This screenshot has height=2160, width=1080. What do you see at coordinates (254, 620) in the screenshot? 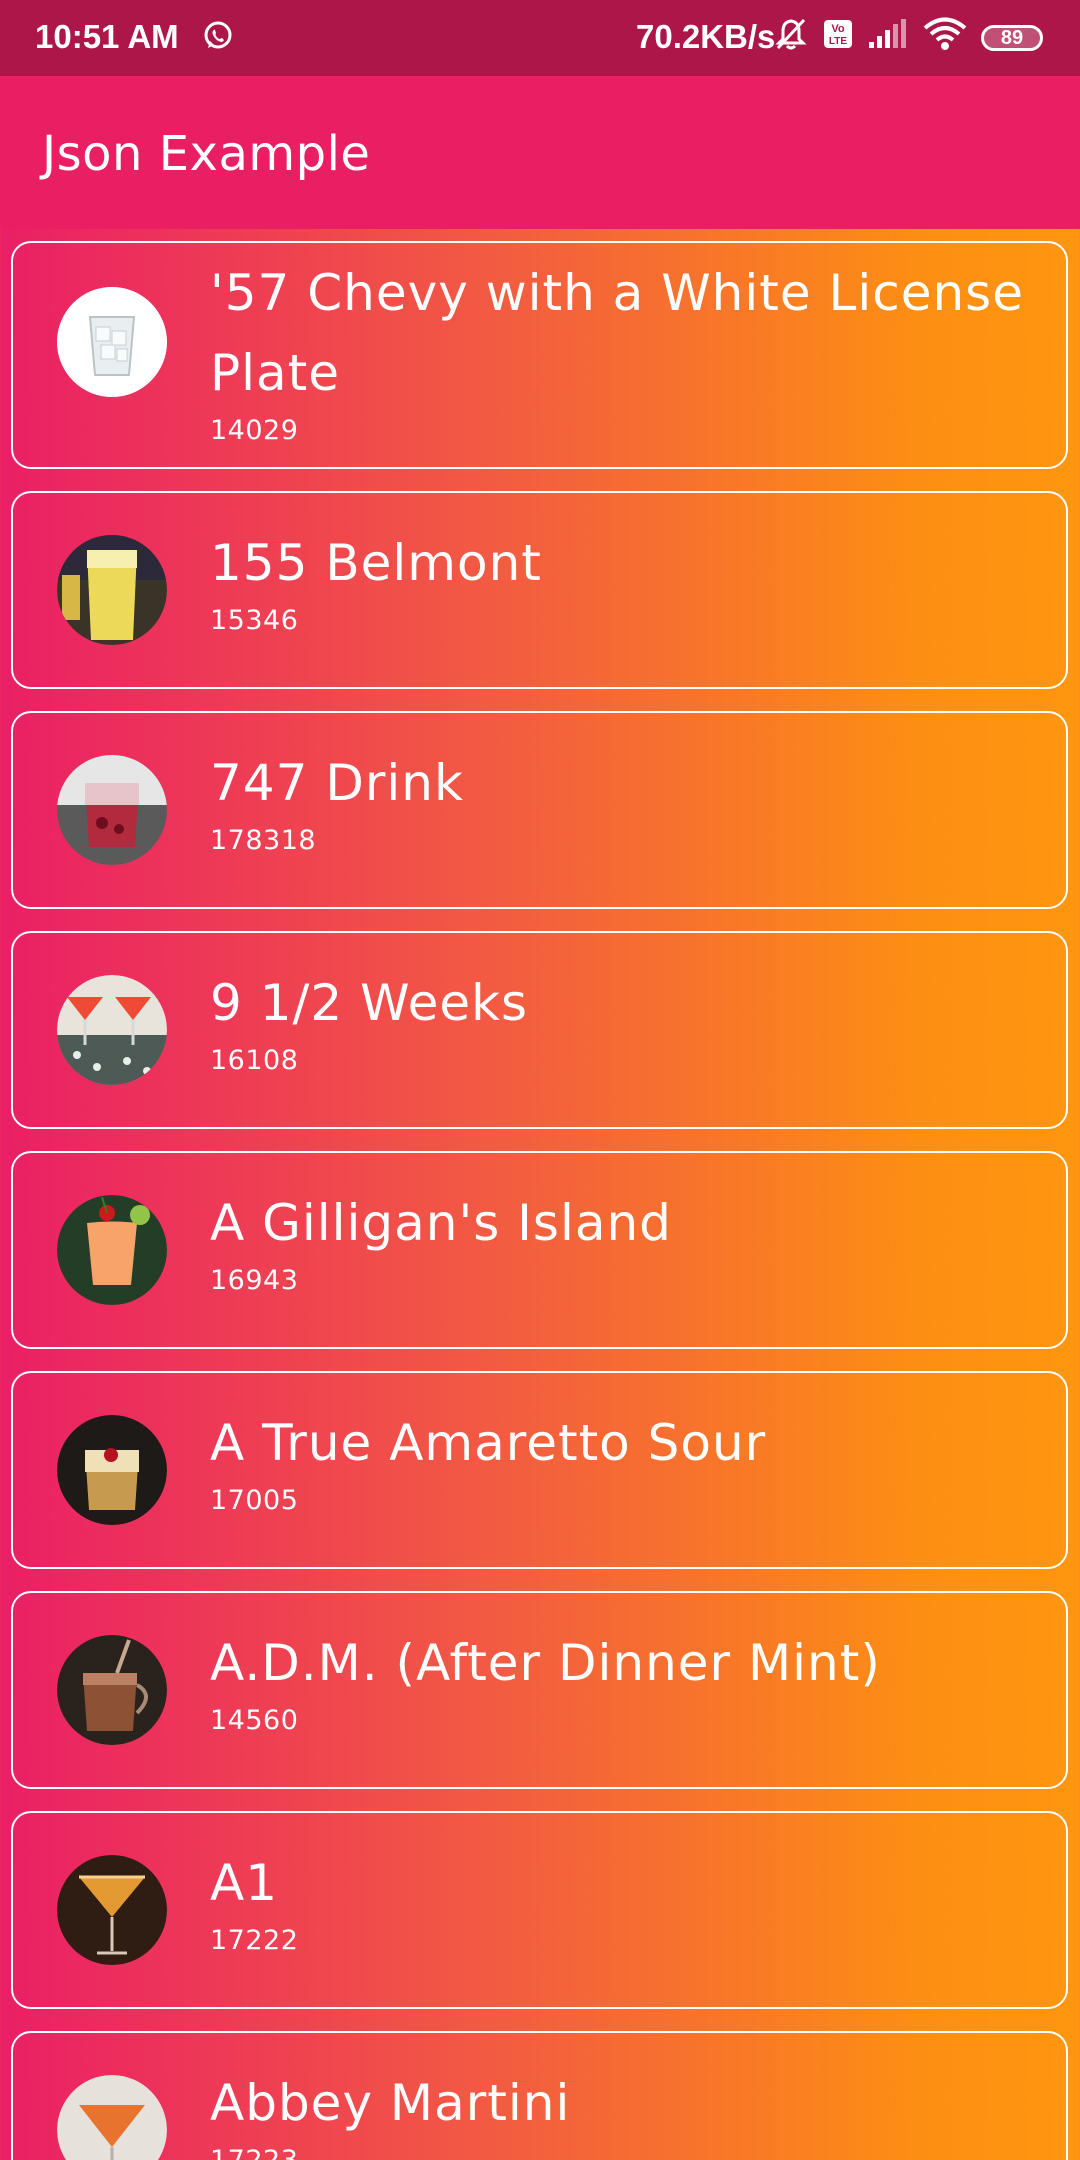
I see `drink-id: 15346` at bounding box center [254, 620].